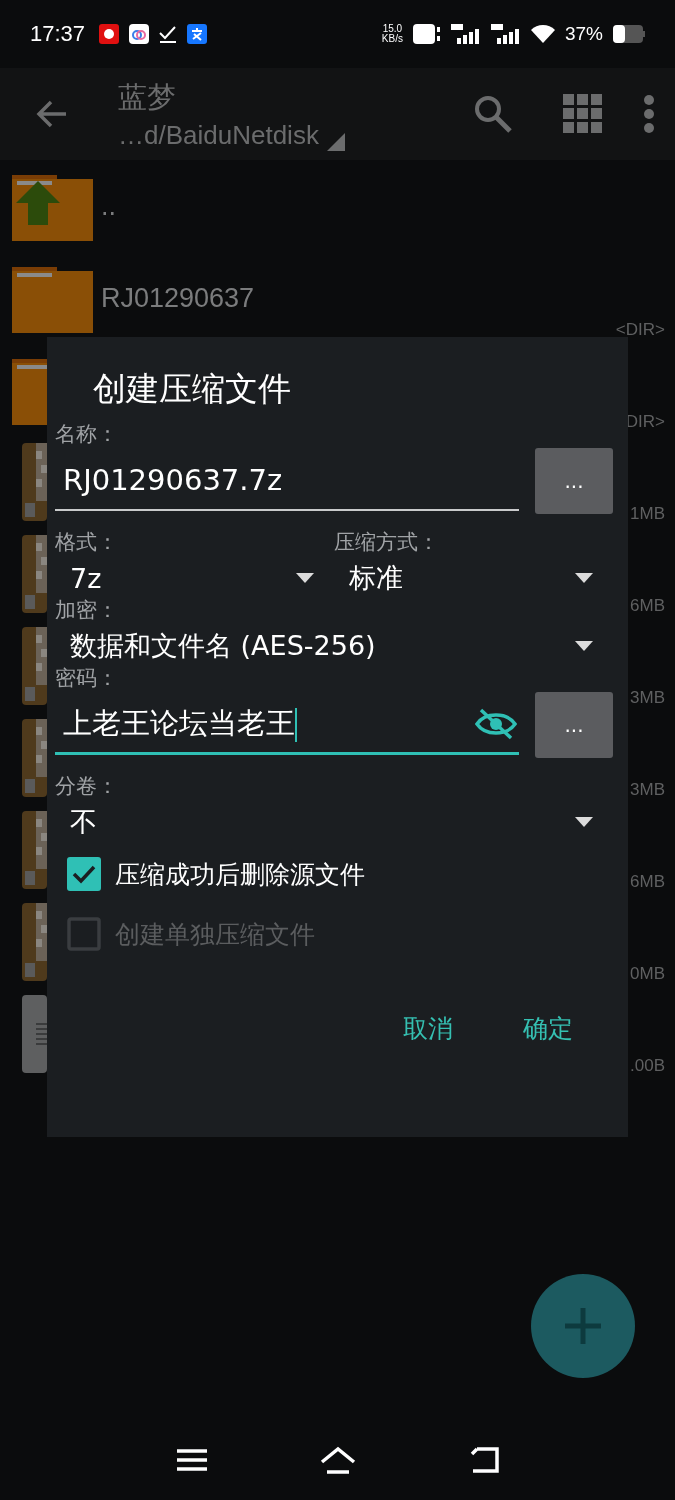 This screenshot has width=675, height=1500. I want to click on eye-off-icon, so click(496, 723).